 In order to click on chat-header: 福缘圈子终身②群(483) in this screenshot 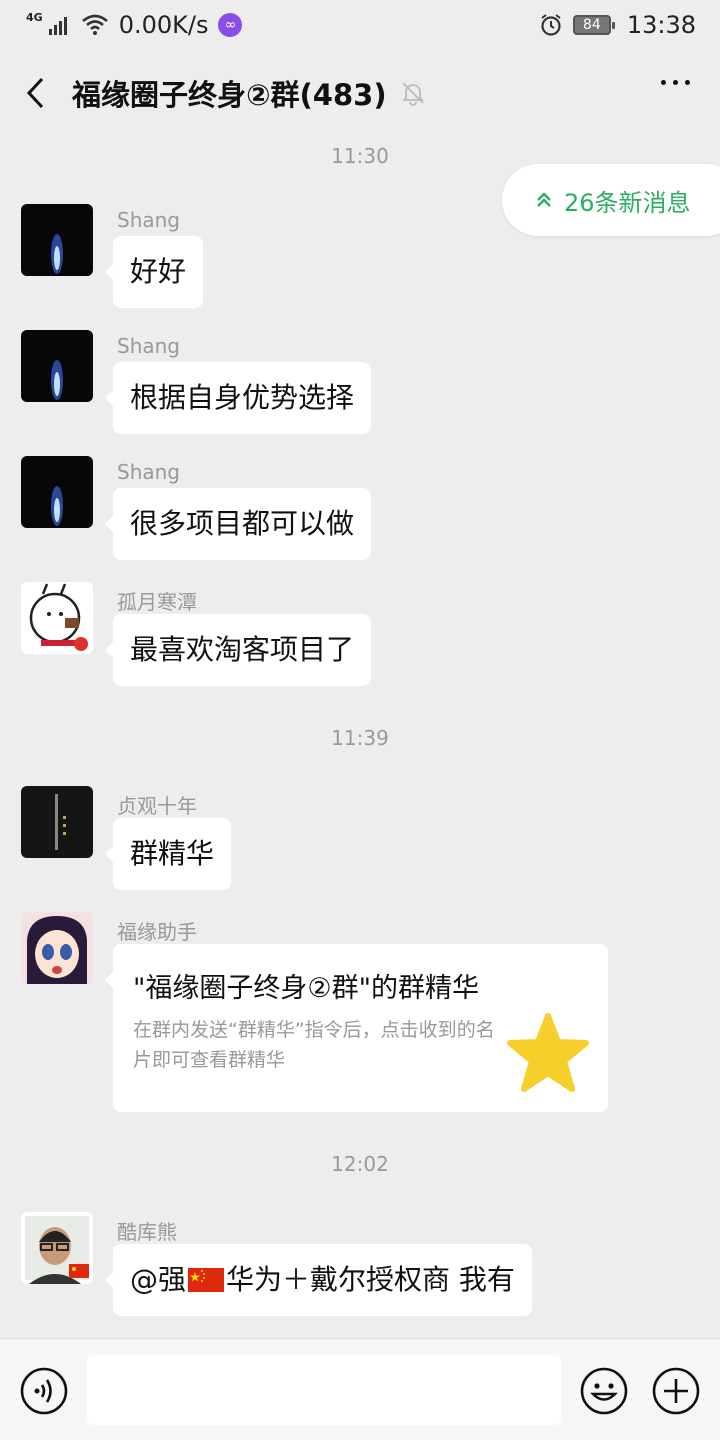, I will do `click(360, 93)`.